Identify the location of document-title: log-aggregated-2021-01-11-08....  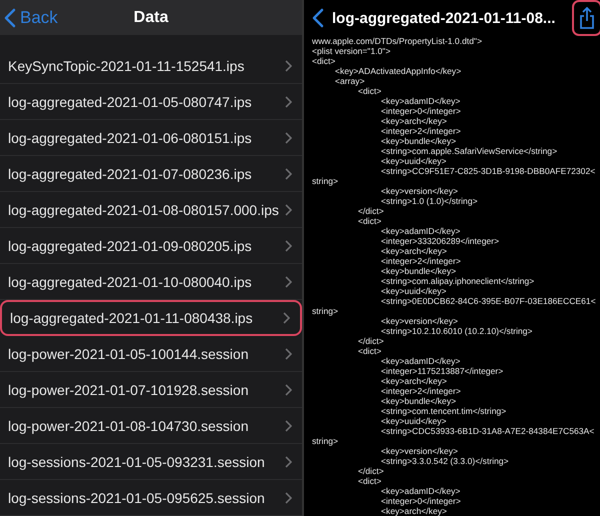
(444, 18).